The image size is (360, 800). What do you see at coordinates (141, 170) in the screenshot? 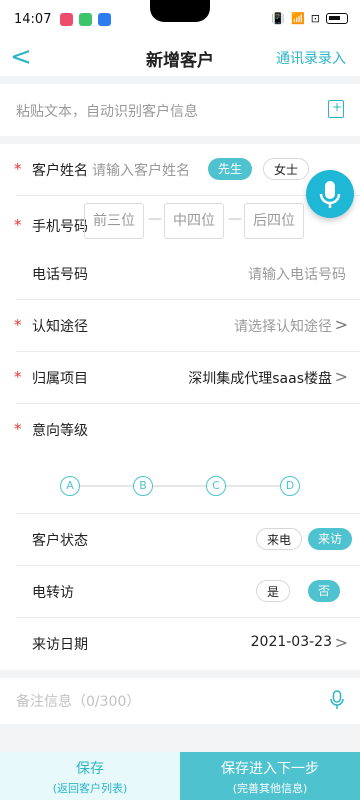
I see `name-input: 请输入客户姓名` at bounding box center [141, 170].